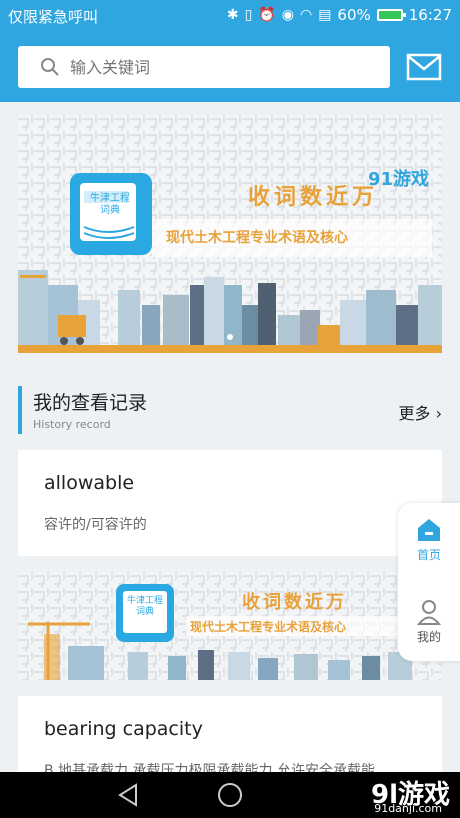  Describe the element at coordinates (267, 15) in the screenshot. I see `alarm-icon: ⏰` at that location.